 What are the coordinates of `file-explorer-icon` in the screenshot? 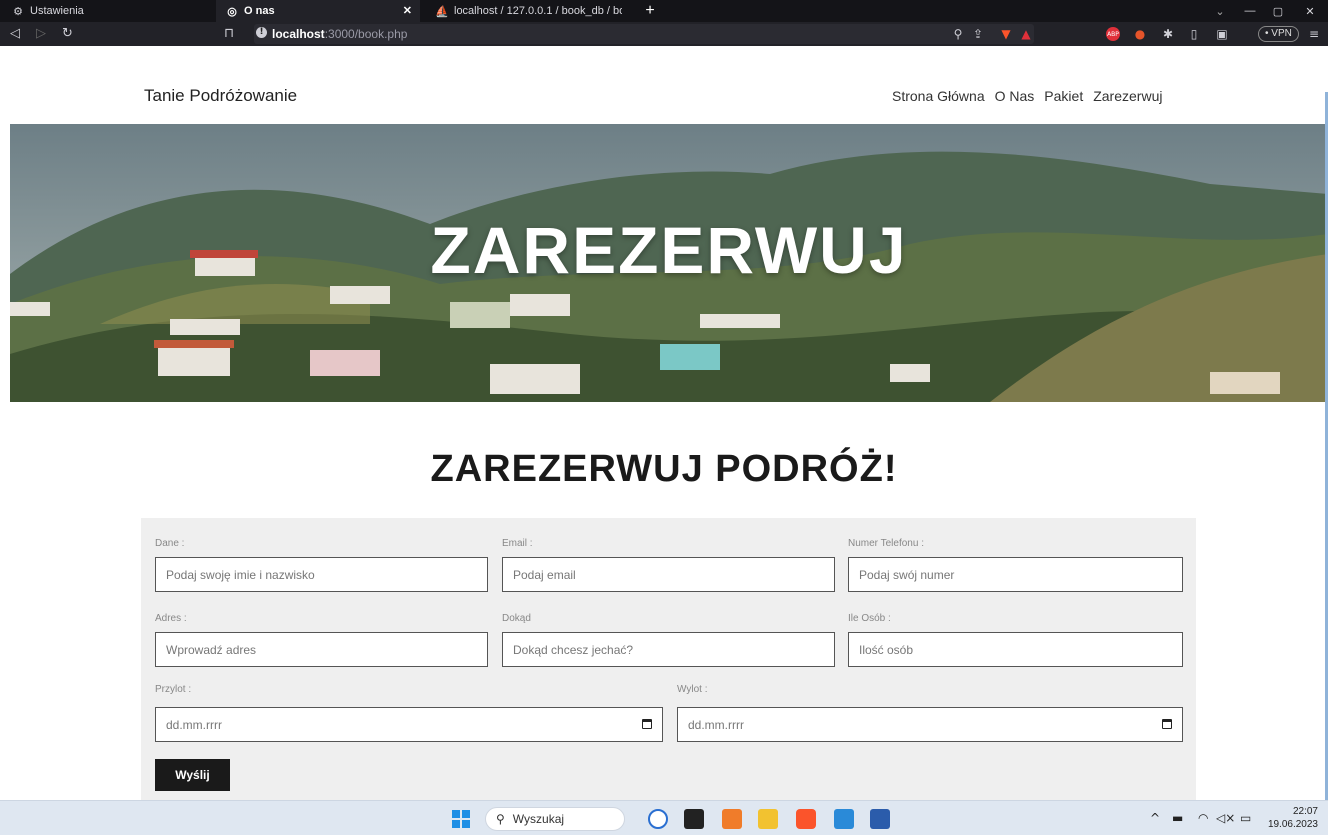 It's located at (768, 819).